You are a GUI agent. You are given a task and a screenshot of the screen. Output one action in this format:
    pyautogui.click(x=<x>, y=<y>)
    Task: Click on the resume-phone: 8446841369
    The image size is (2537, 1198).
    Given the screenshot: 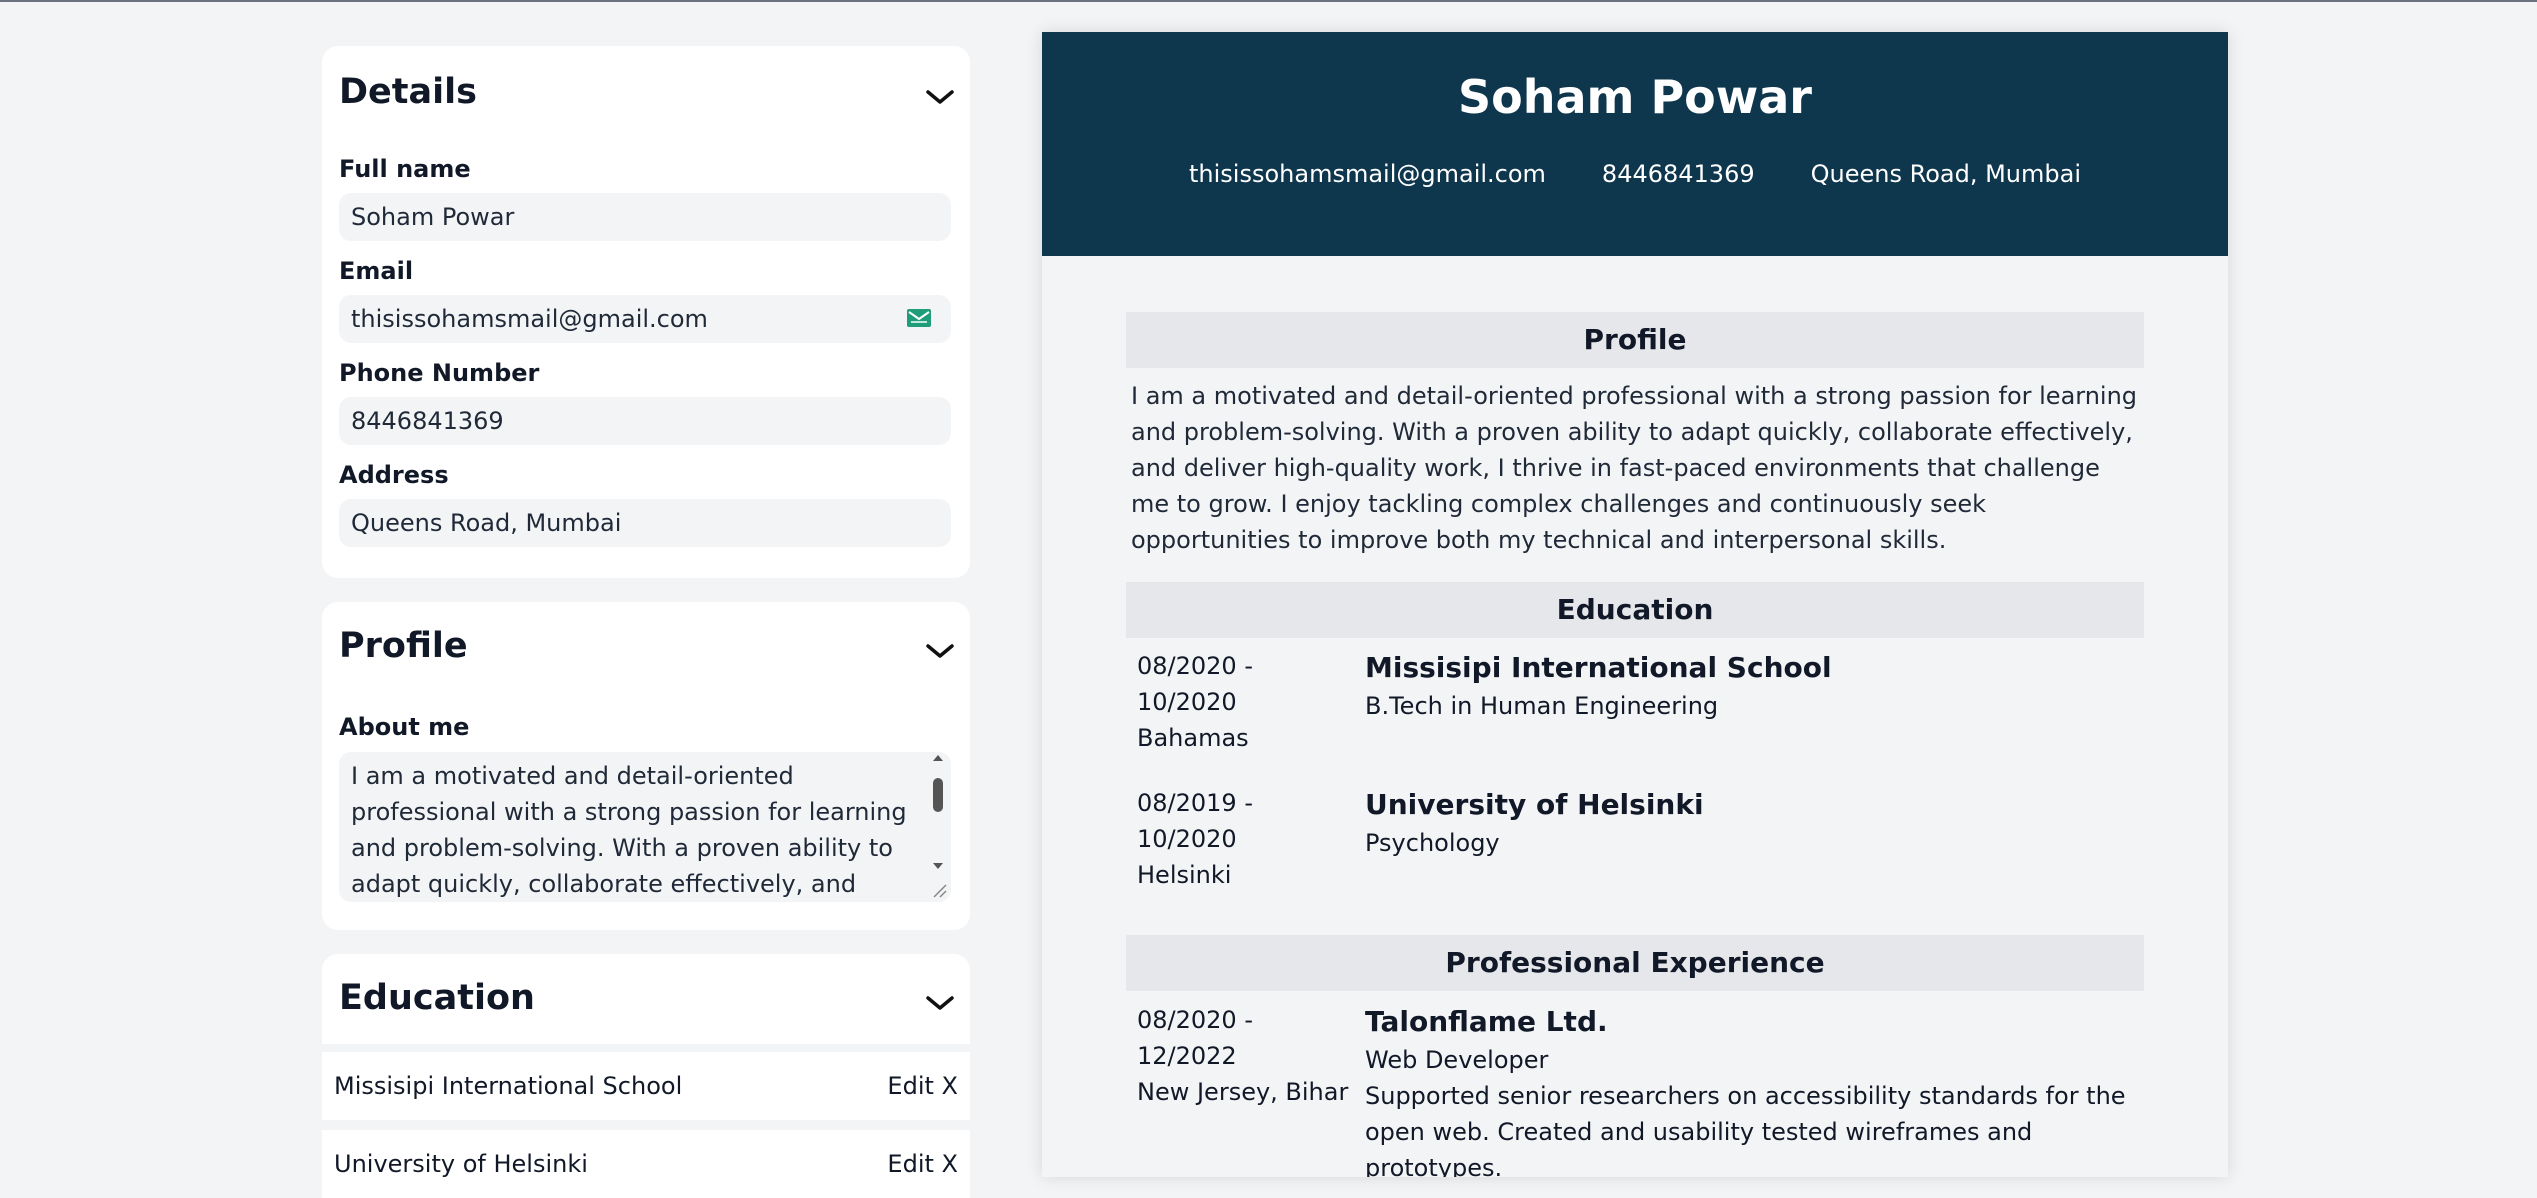 What is the action you would take?
    pyautogui.click(x=1678, y=174)
    